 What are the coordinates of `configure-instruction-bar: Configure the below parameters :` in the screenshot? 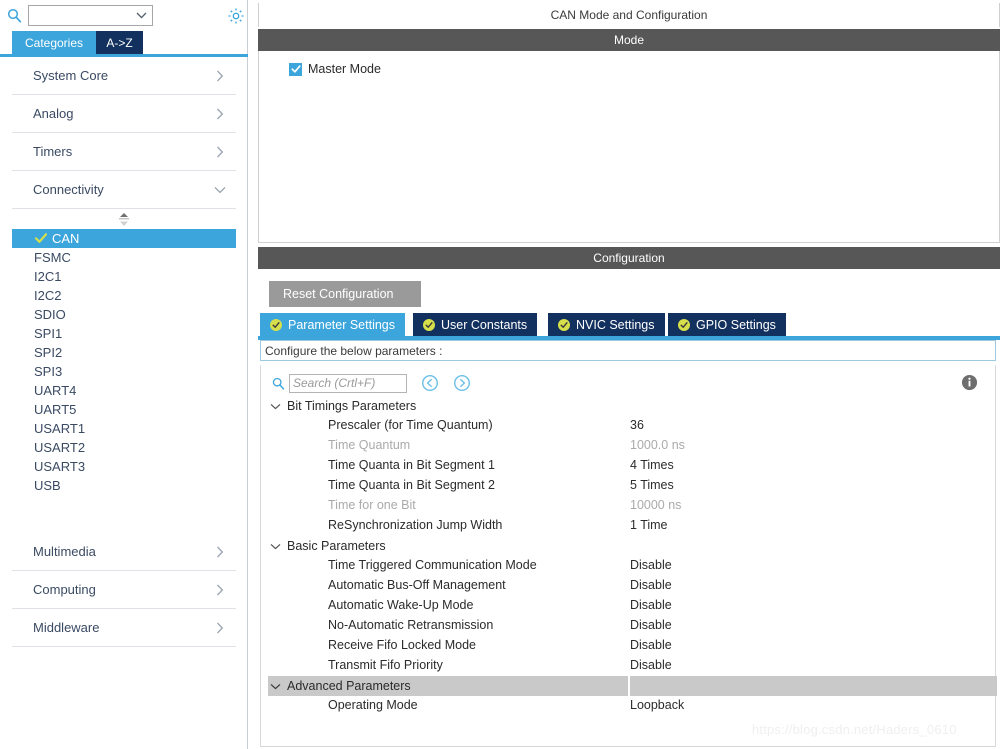 It's located at (628, 350).